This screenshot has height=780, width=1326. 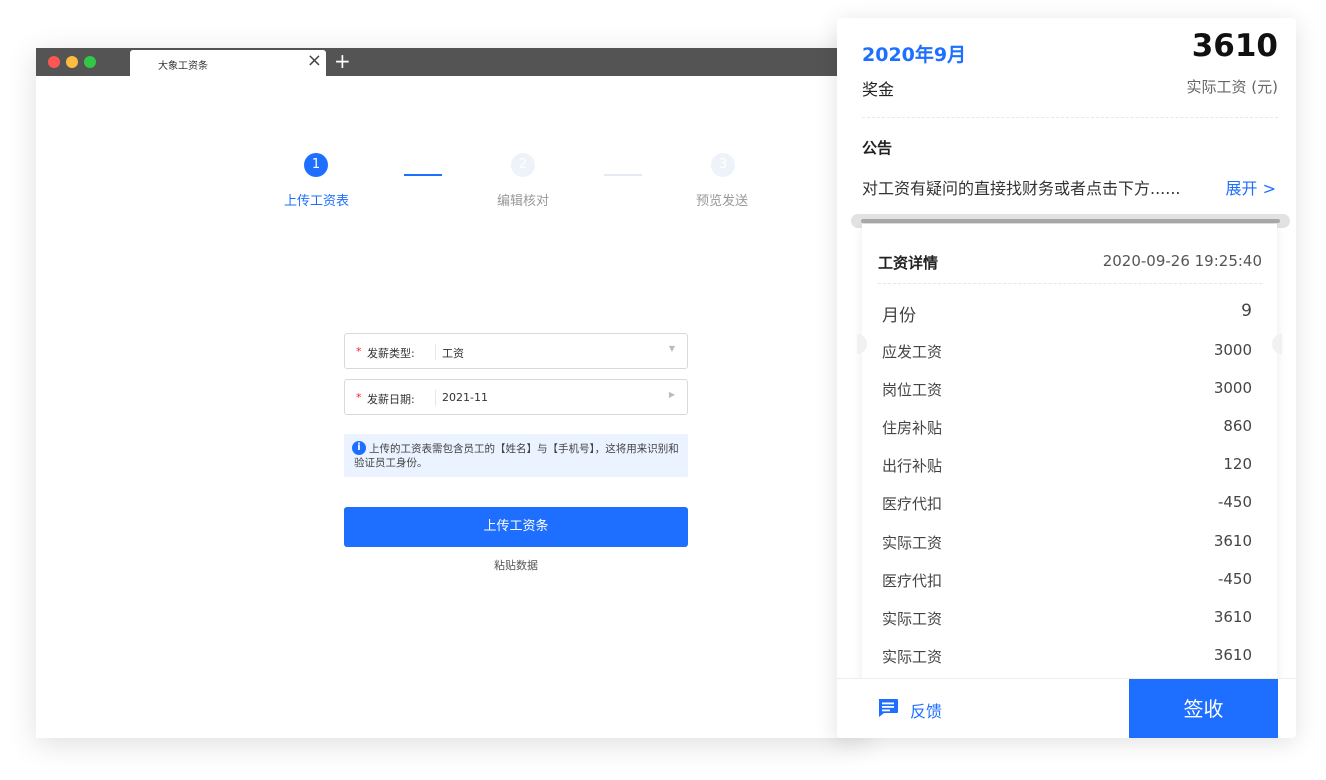 I want to click on minimize-window-icon, so click(x=72, y=62).